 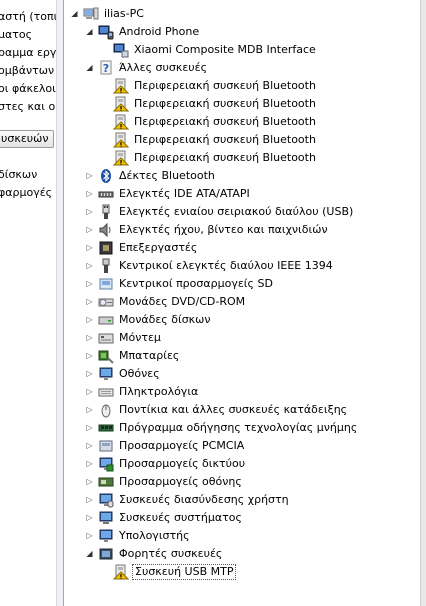 I want to click on tree-category: ▷ Δέκτες Bluetooth, so click(x=151, y=176).